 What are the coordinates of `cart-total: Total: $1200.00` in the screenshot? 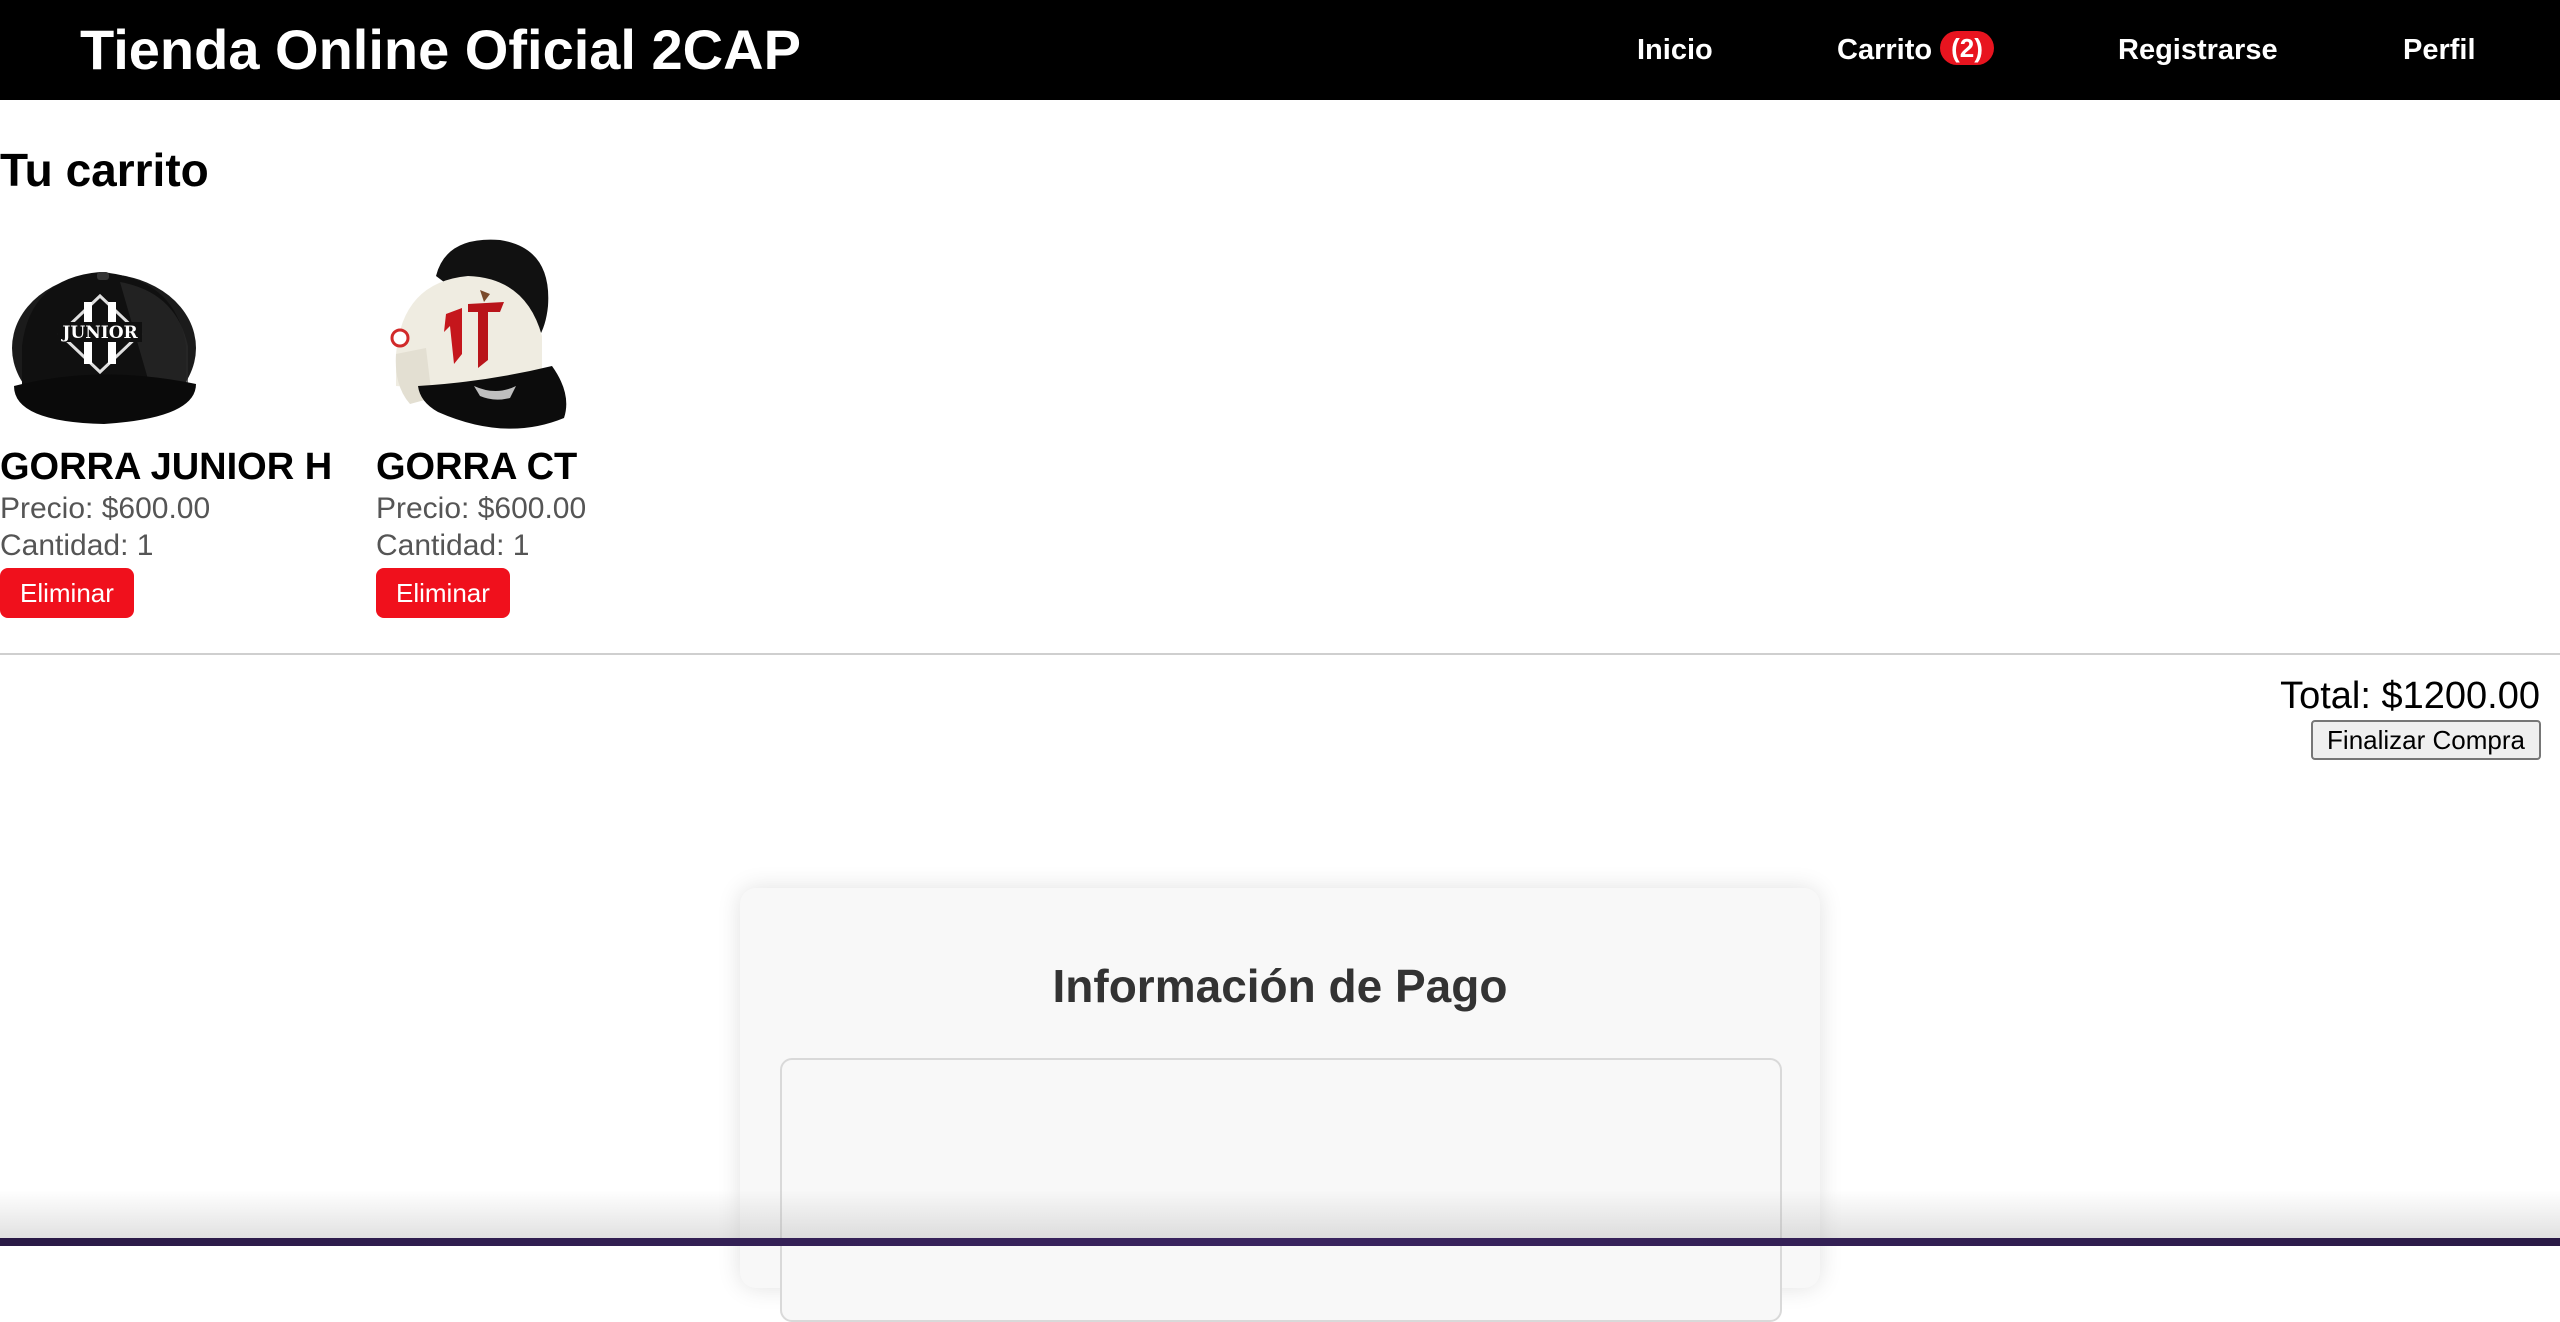 It's located at (2410, 696).